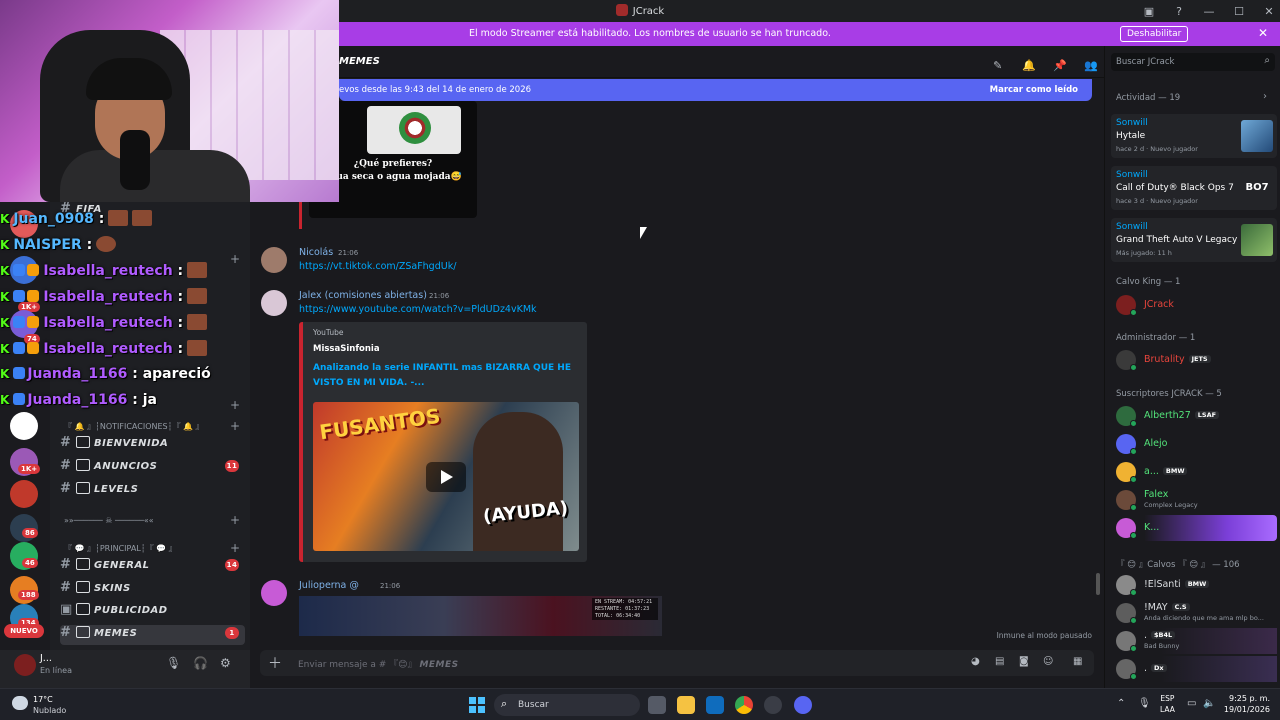 Image resolution: width=1280 pixels, height=720 pixels. What do you see at coordinates (773, 705) in the screenshot?
I see `app-icon` at bounding box center [773, 705].